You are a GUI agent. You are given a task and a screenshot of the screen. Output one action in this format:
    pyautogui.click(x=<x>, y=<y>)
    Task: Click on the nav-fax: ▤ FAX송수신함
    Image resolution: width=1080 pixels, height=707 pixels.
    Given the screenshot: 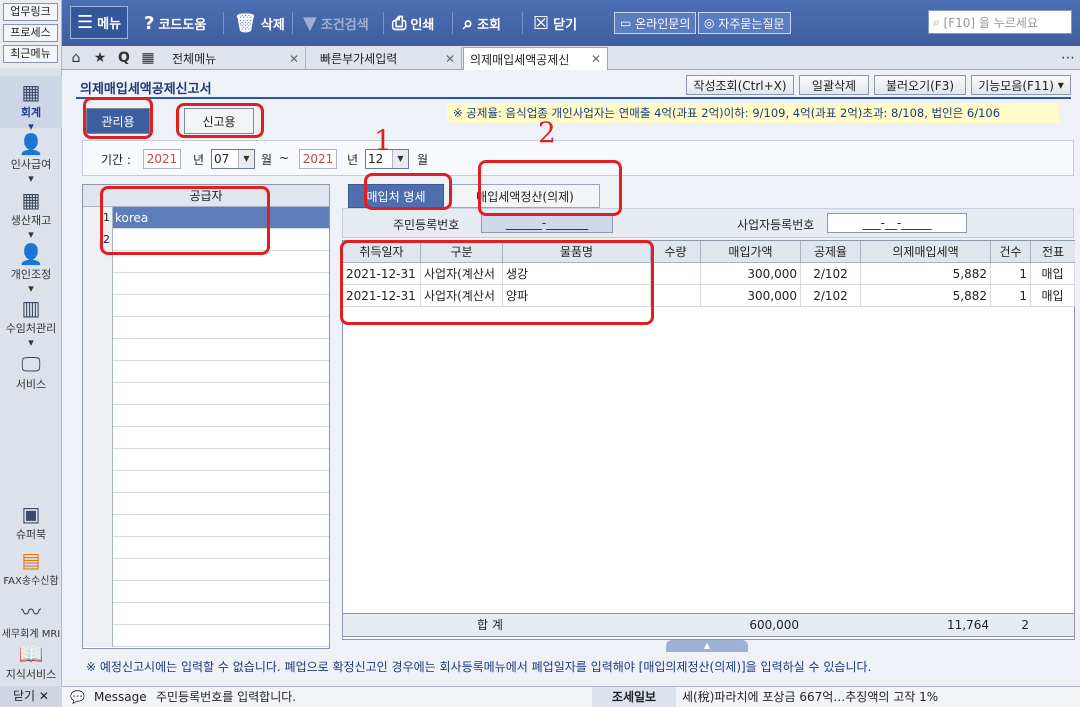 What is the action you would take?
    pyautogui.click(x=31, y=567)
    